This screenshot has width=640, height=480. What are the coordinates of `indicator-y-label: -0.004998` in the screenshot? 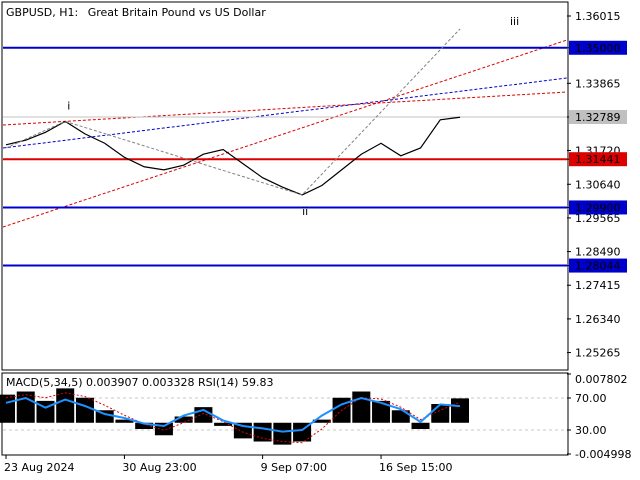 It's located at (603, 454).